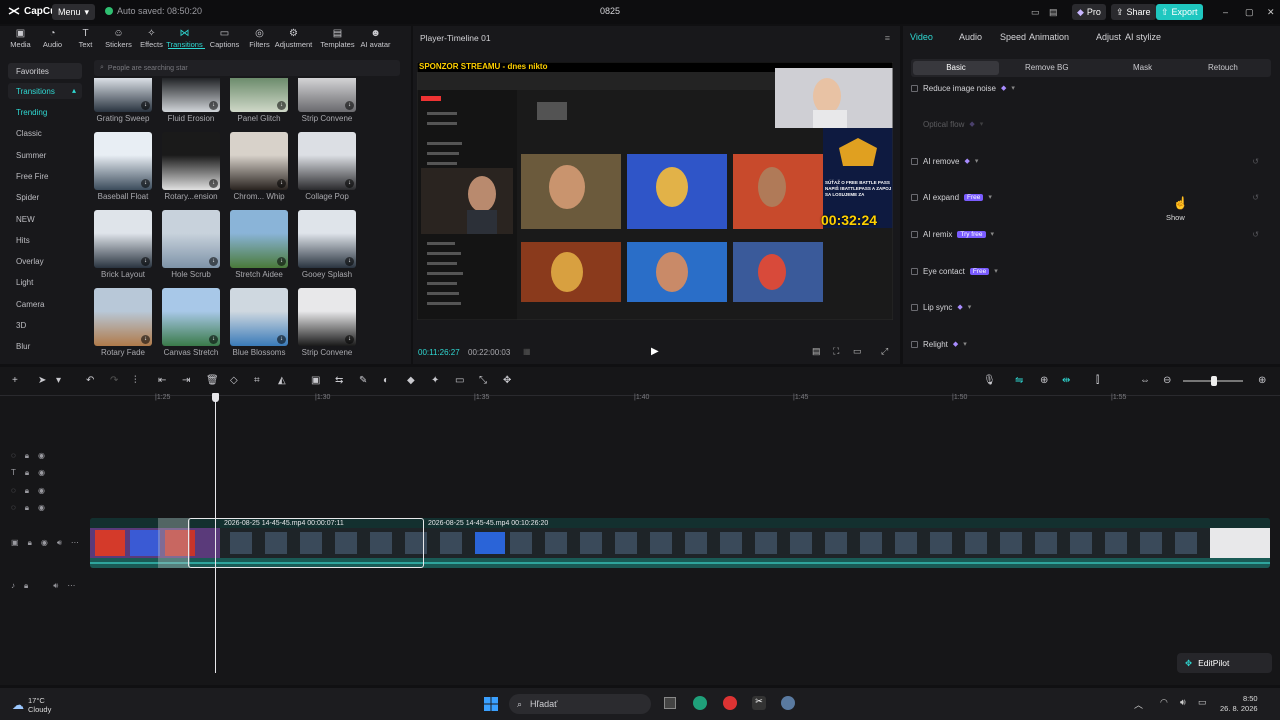 The height and width of the screenshot is (720, 1280). I want to click on mask-icon: ◐, so click(386, 381).